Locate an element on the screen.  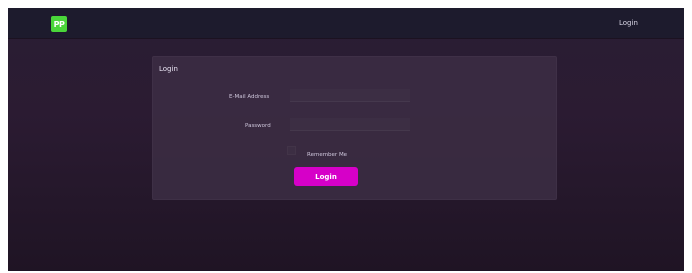
password-label: Password is located at coordinates (258, 126).